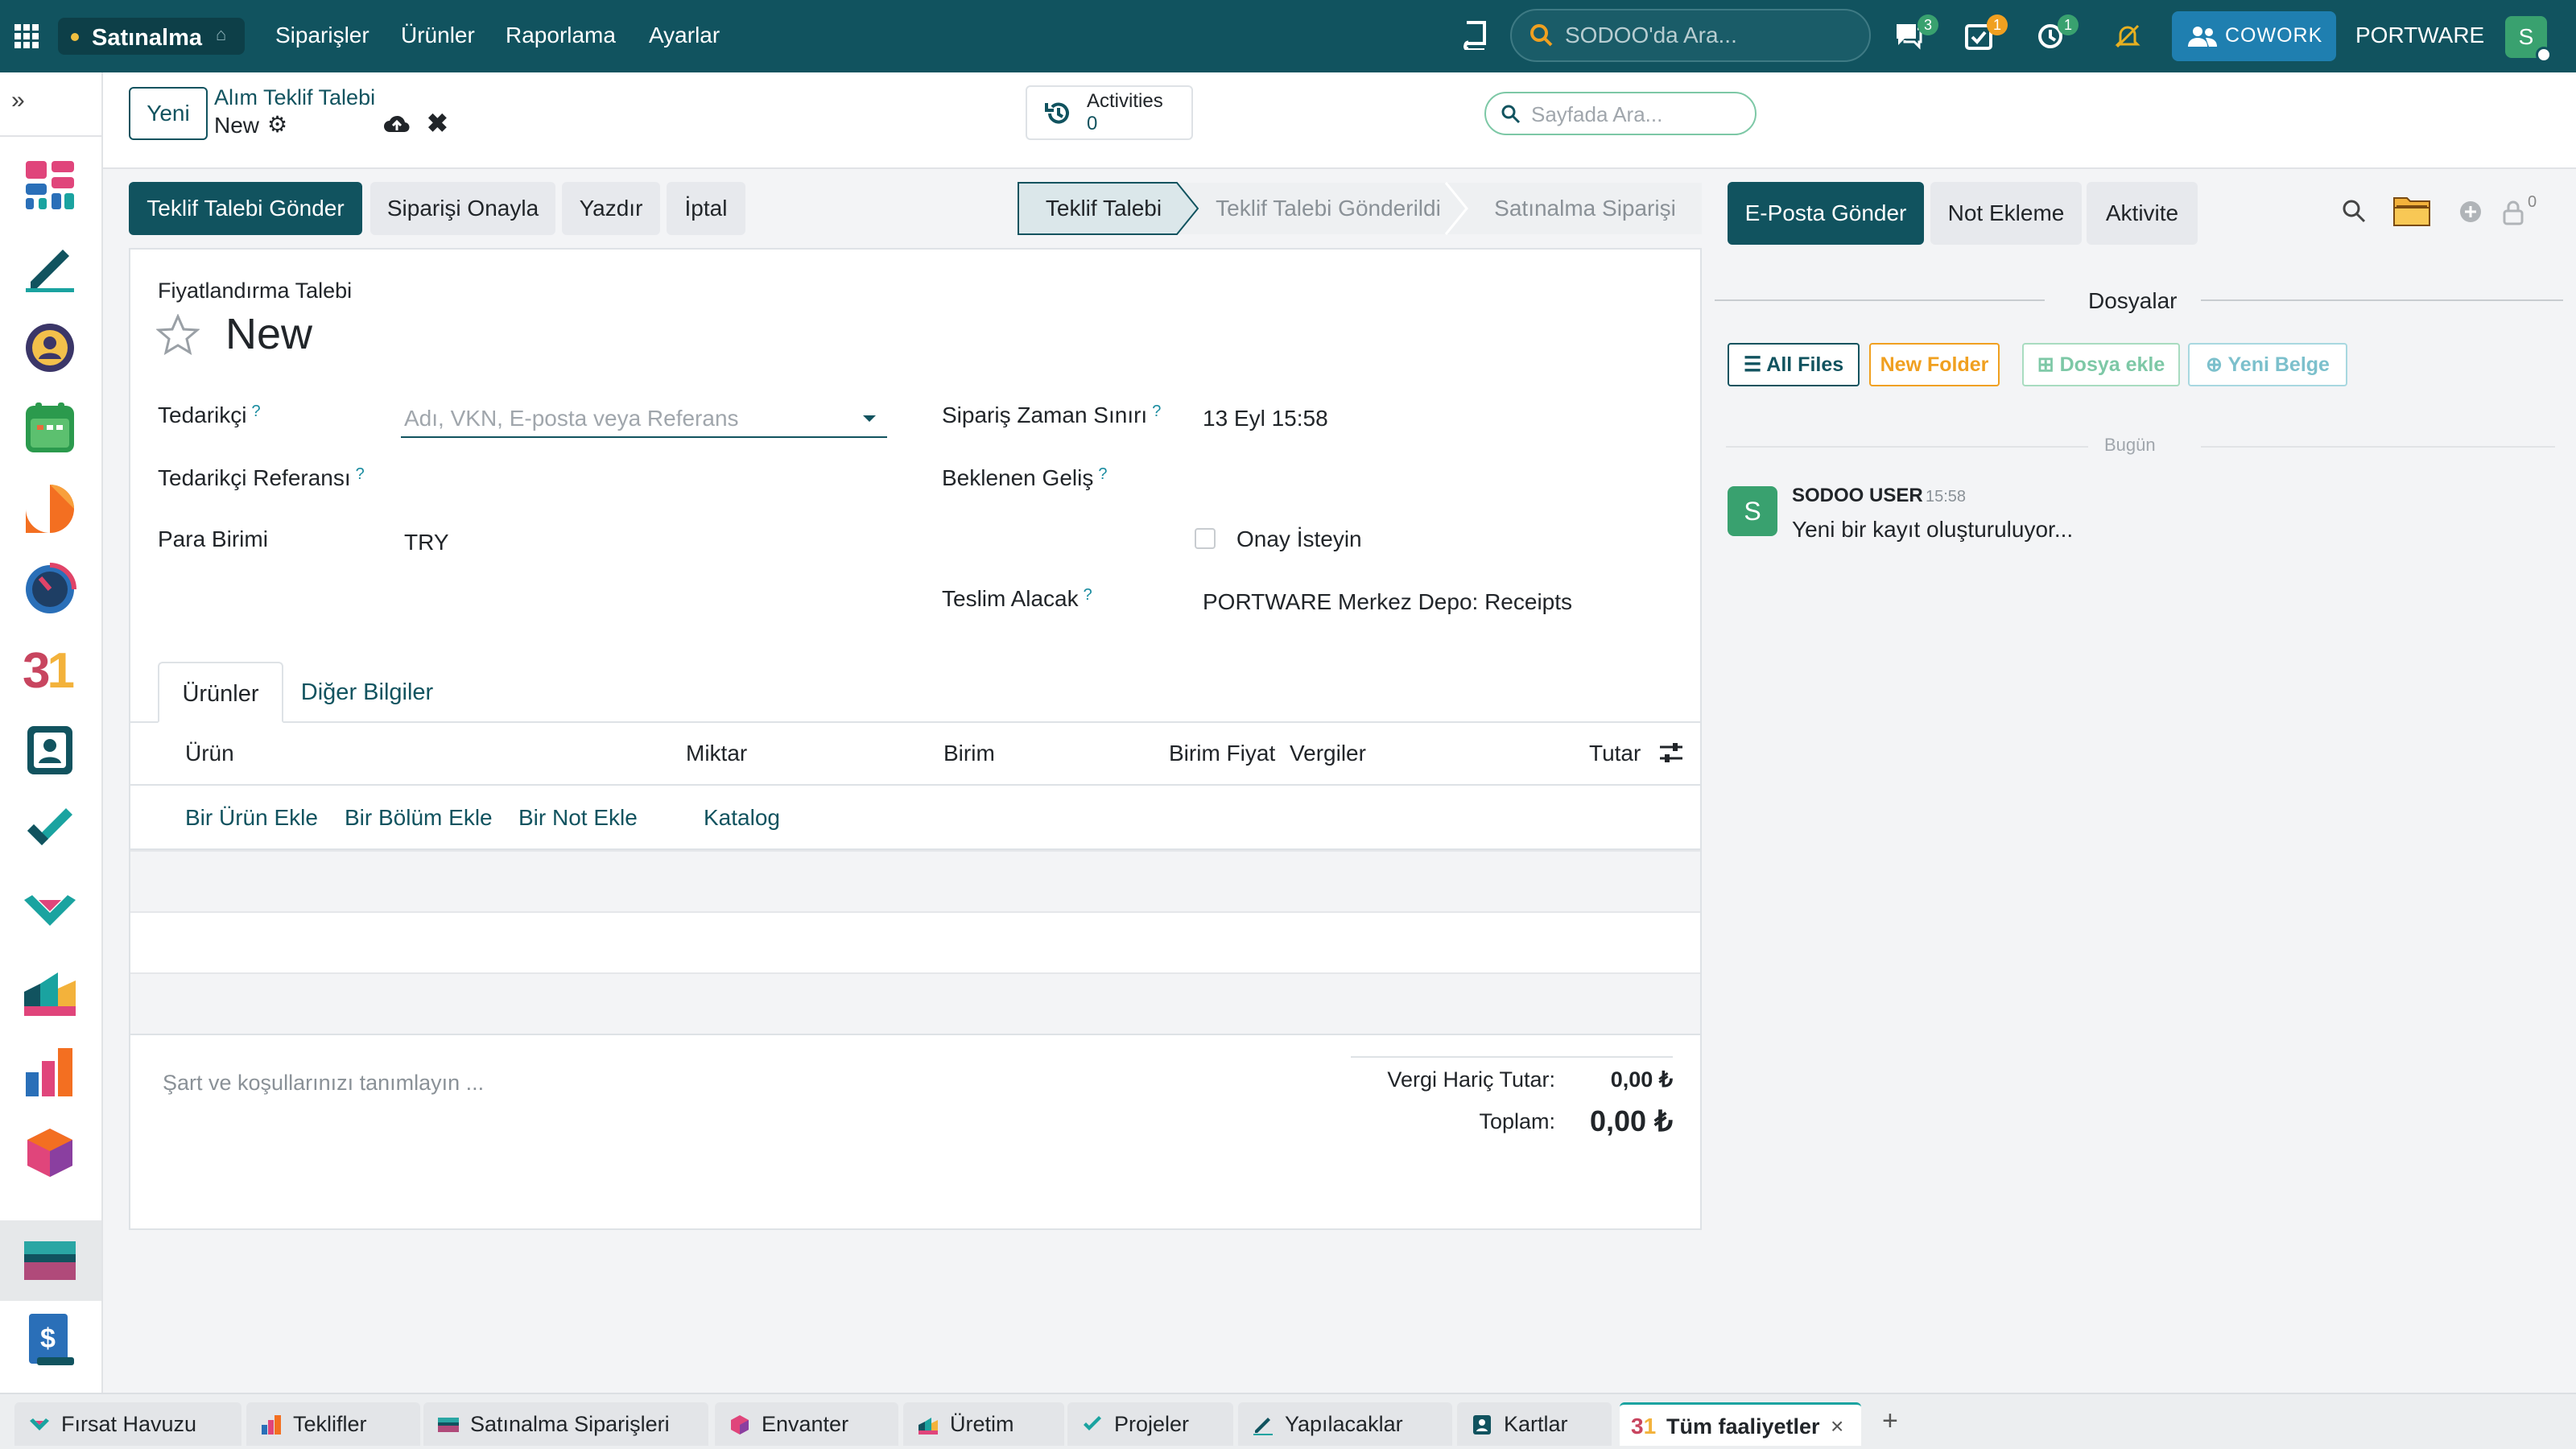  What do you see at coordinates (50, 185) in the screenshot?
I see `sidebar-app-dashboards` at bounding box center [50, 185].